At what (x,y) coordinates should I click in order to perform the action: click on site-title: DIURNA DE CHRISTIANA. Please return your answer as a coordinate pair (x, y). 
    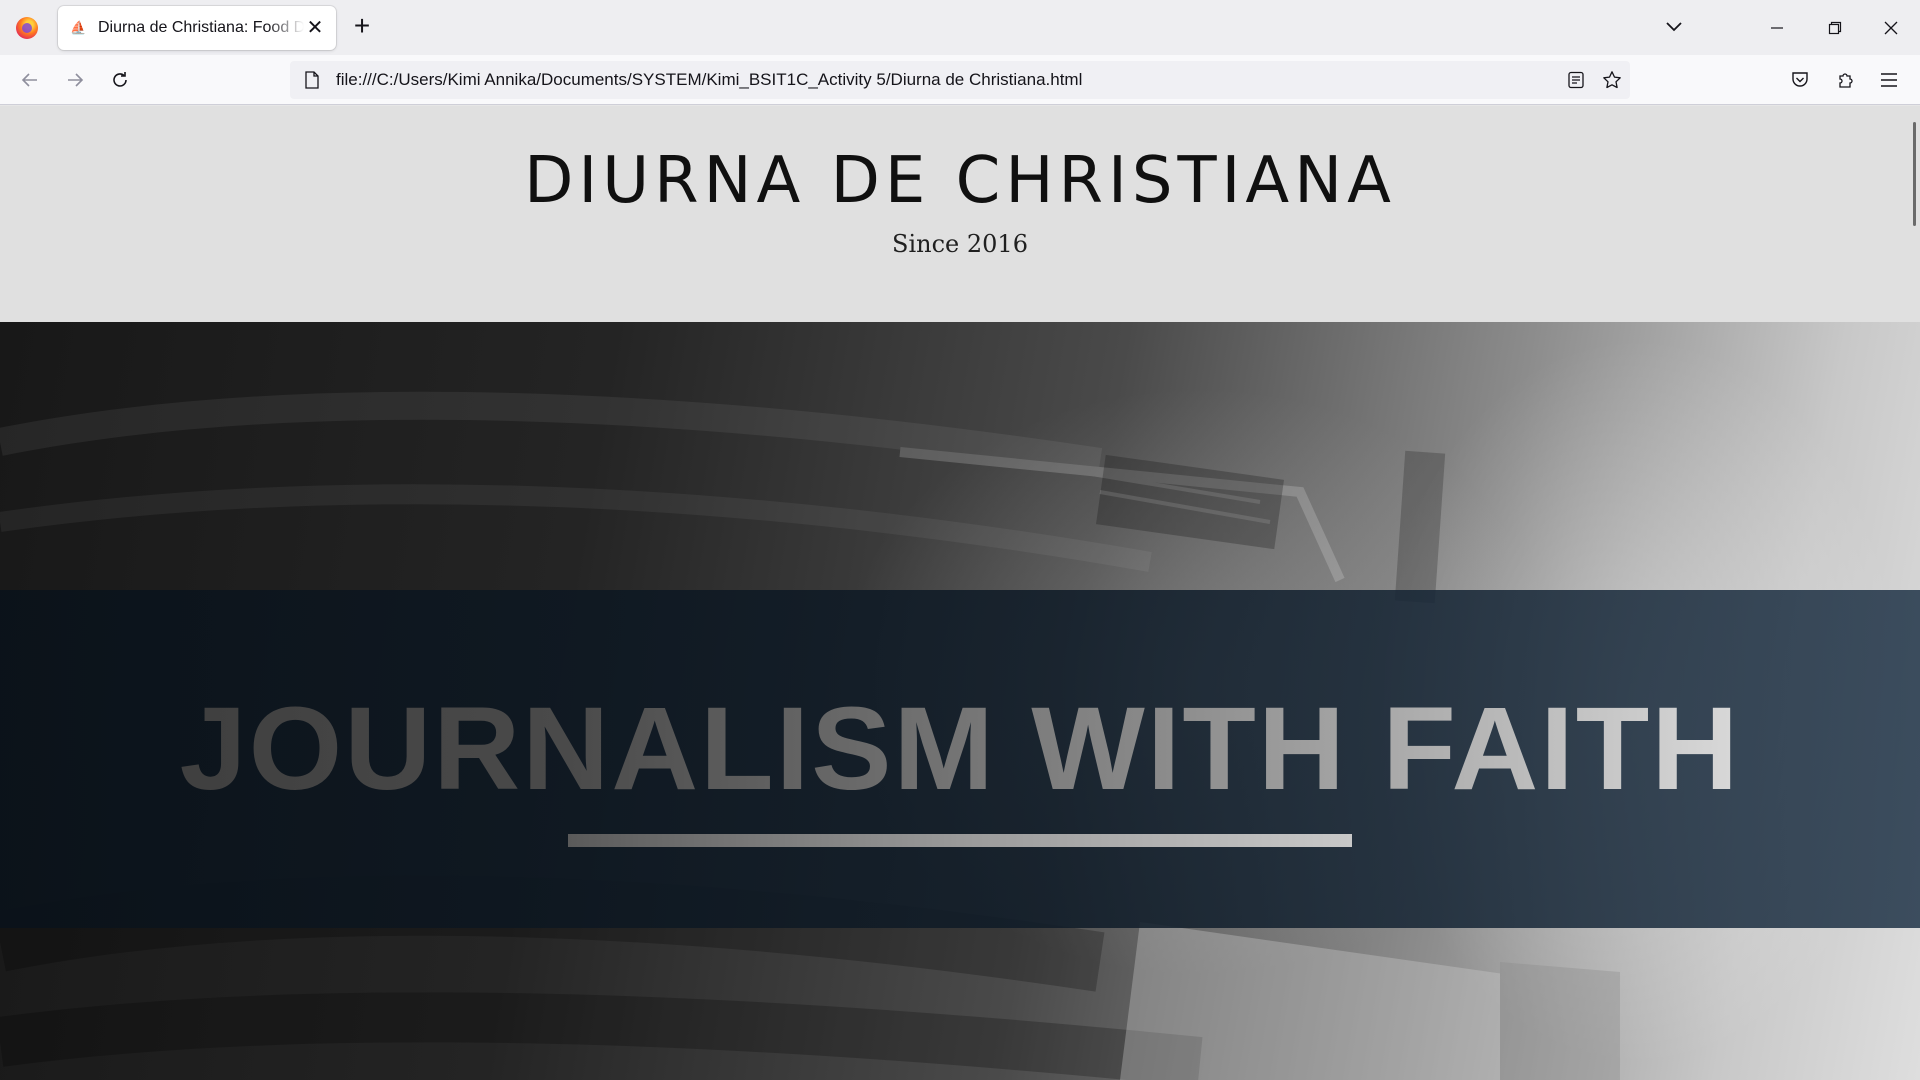
    Looking at the image, I should click on (960, 181).